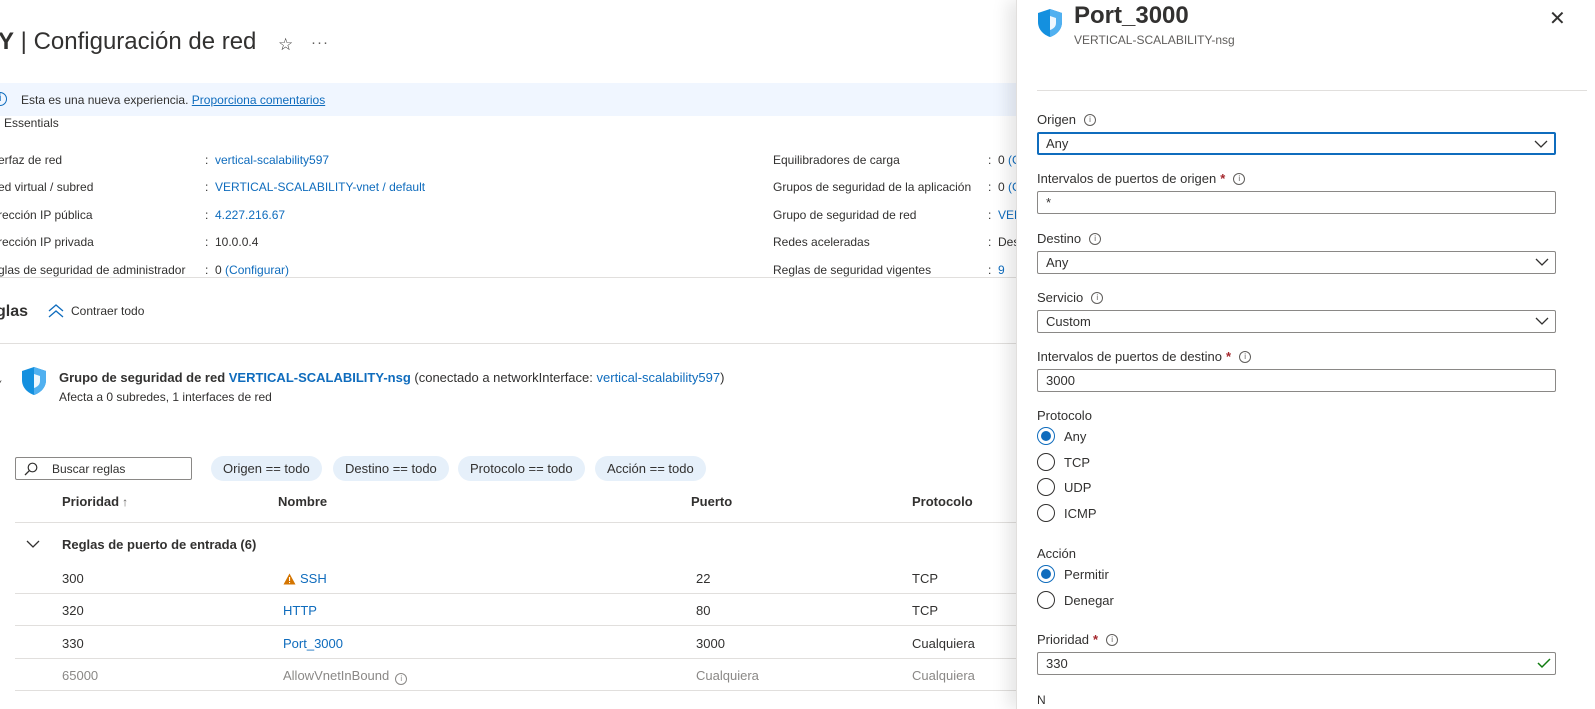  I want to click on effective-rules-link: 9, so click(1001, 270).